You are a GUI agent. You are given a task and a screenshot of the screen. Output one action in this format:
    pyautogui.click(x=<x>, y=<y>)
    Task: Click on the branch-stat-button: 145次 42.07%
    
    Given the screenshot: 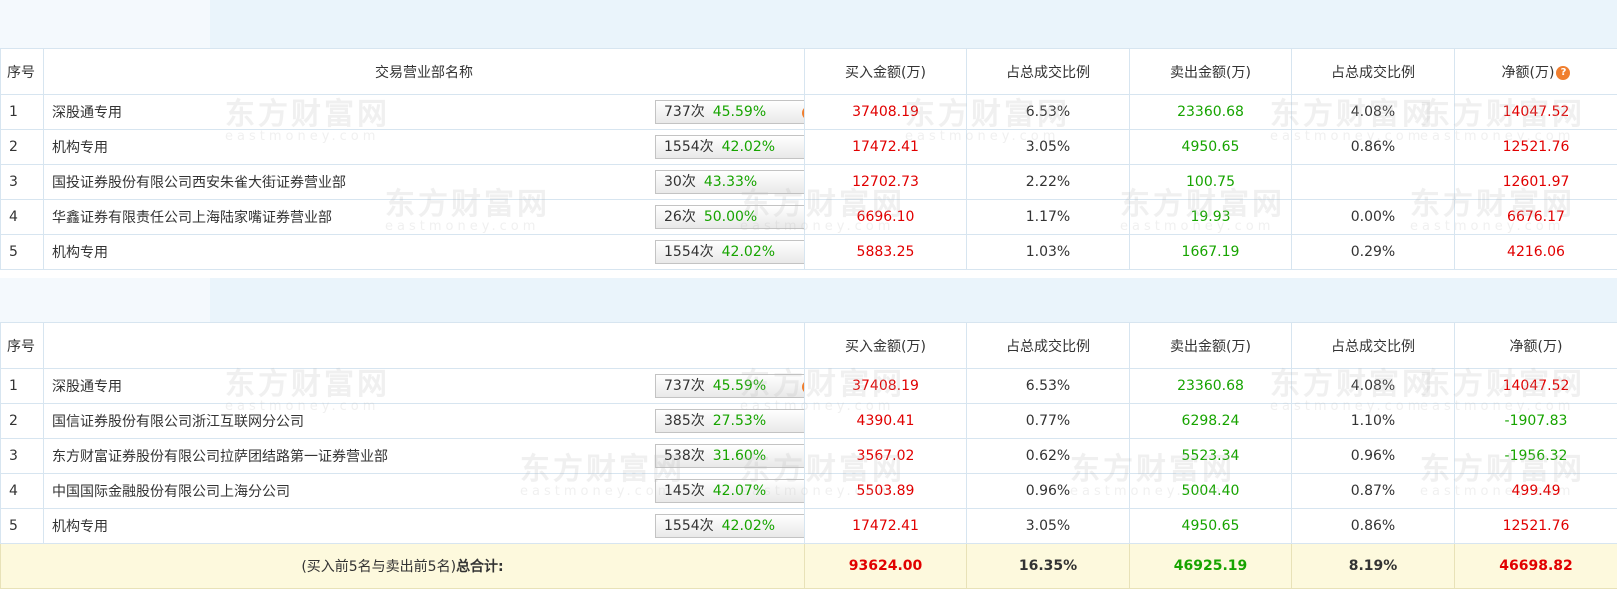 What is the action you would take?
    pyautogui.click(x=729, y=491)
    